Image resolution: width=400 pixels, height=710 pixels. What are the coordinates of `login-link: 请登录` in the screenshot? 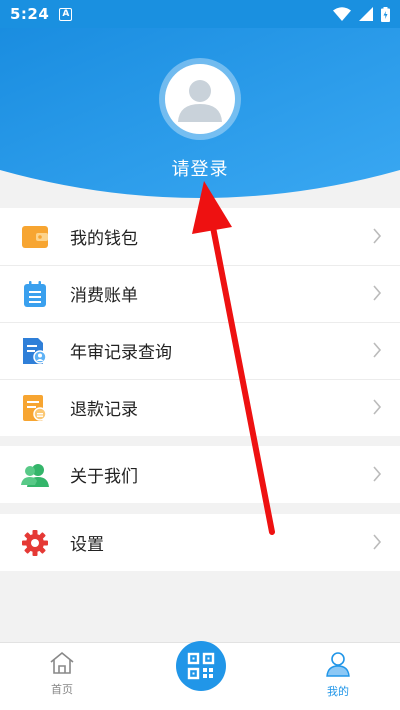 It's located at (200, 168).